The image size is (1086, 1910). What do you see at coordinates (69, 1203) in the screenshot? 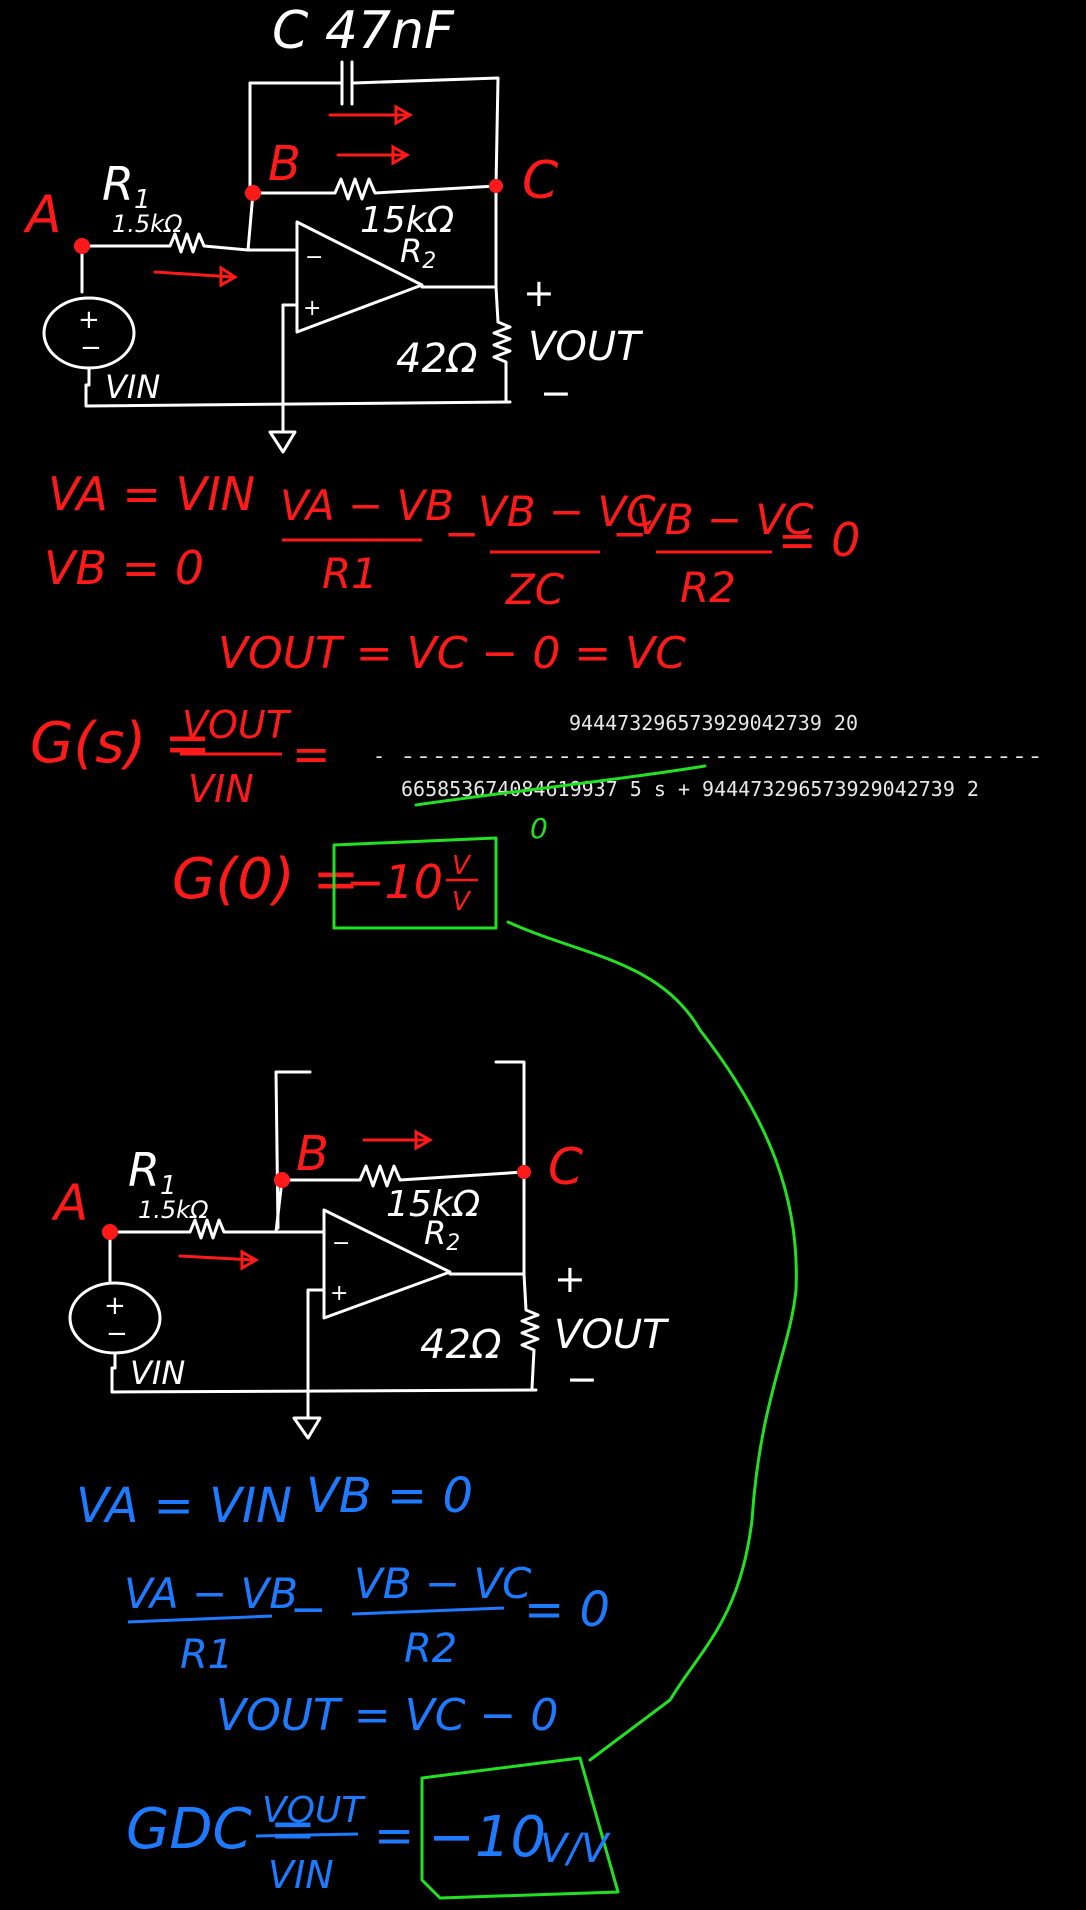
I see `bottom-node-a-label: A` at bounding box center [69, 1203].